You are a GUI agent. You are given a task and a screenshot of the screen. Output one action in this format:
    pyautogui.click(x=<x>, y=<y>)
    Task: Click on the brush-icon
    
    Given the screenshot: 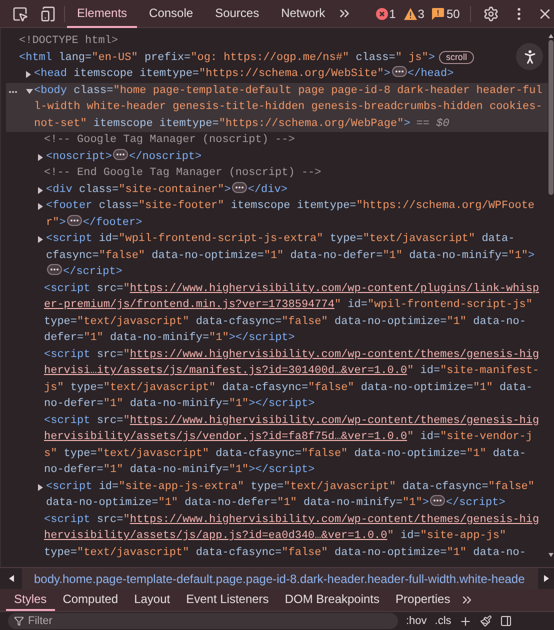 What is the action you would take?
    pyautogui.click(x=486, y=621)
    